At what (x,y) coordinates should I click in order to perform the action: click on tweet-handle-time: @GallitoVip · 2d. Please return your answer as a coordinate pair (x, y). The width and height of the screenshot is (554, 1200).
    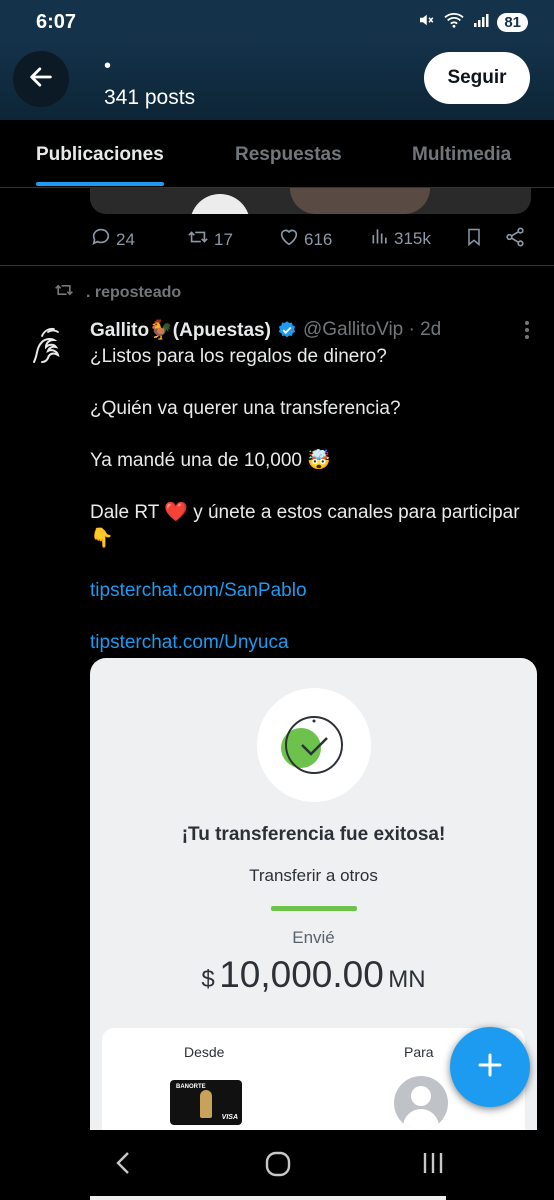
    Looking at the image, I should click on (372, 330).